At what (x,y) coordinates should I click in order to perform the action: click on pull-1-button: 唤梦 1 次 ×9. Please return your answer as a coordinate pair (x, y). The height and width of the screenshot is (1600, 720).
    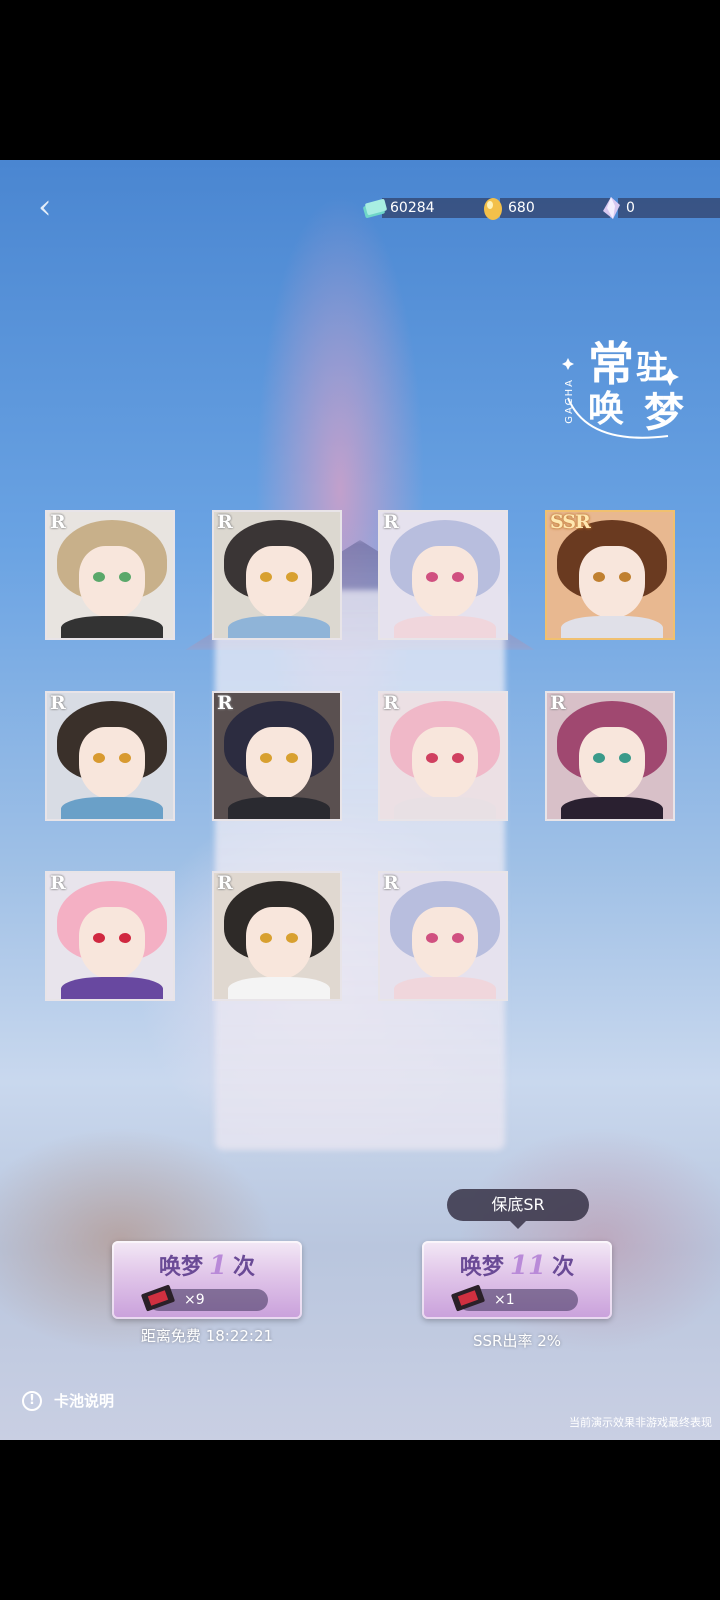
    Looking at the image, I should click on (207, 1280).